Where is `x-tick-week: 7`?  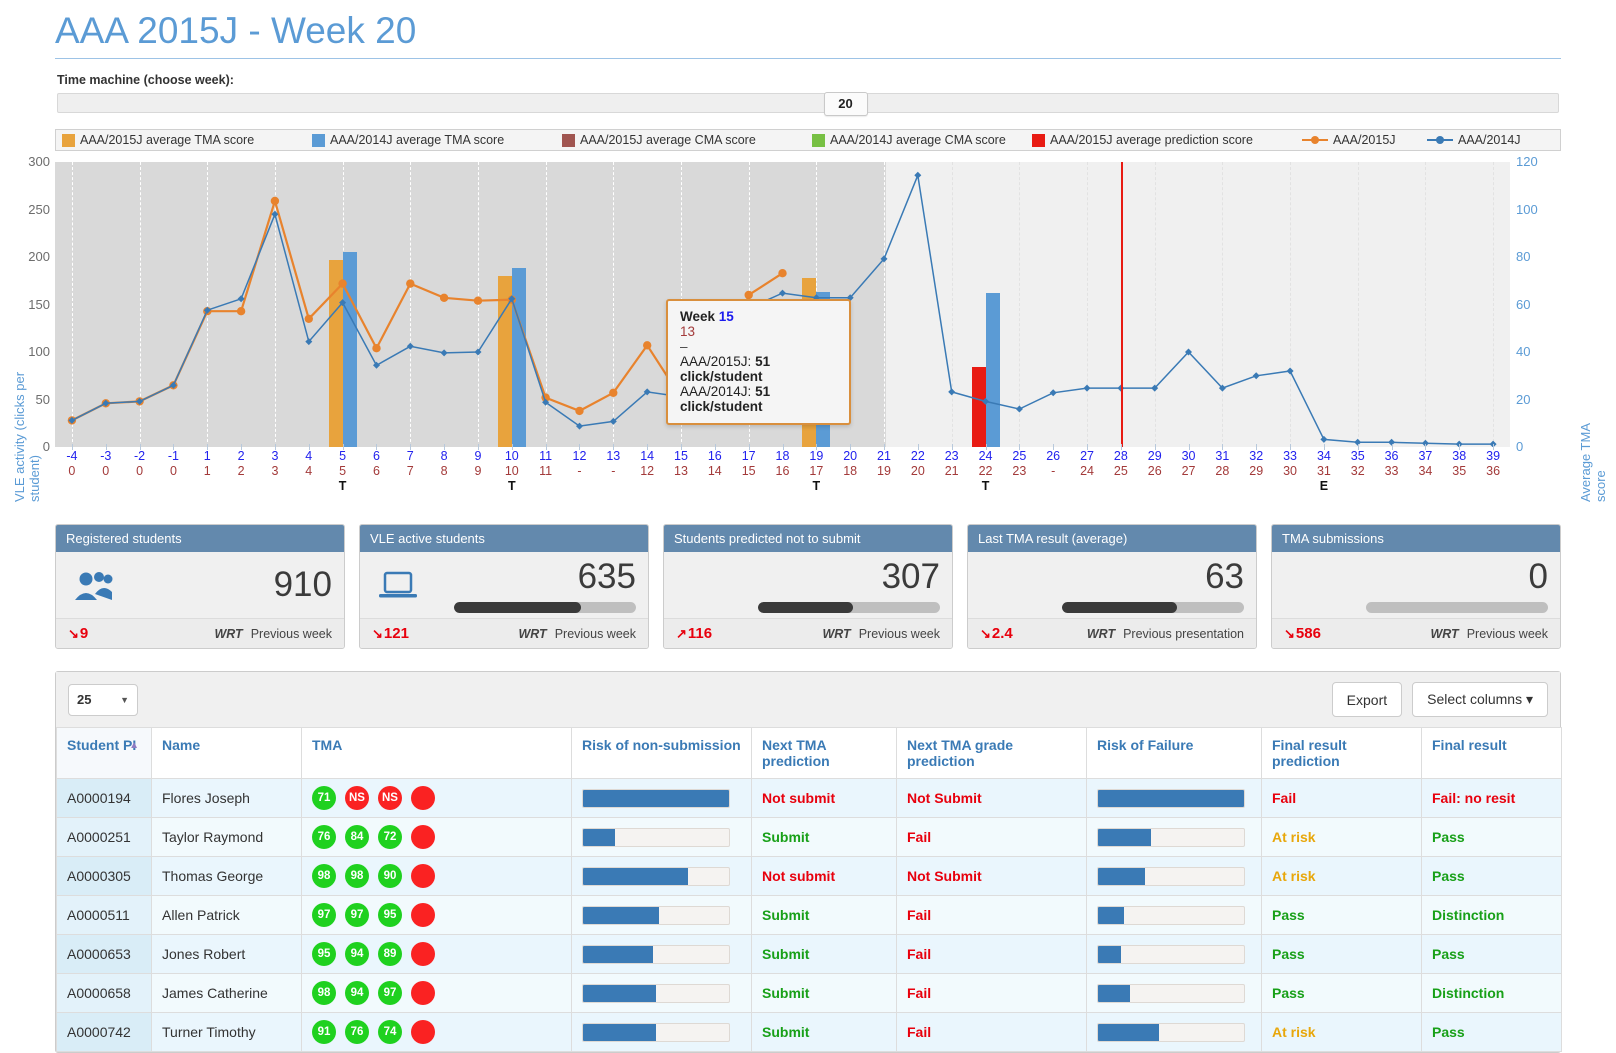 x-tick-week: 7 is located at coordinates (410, 456).